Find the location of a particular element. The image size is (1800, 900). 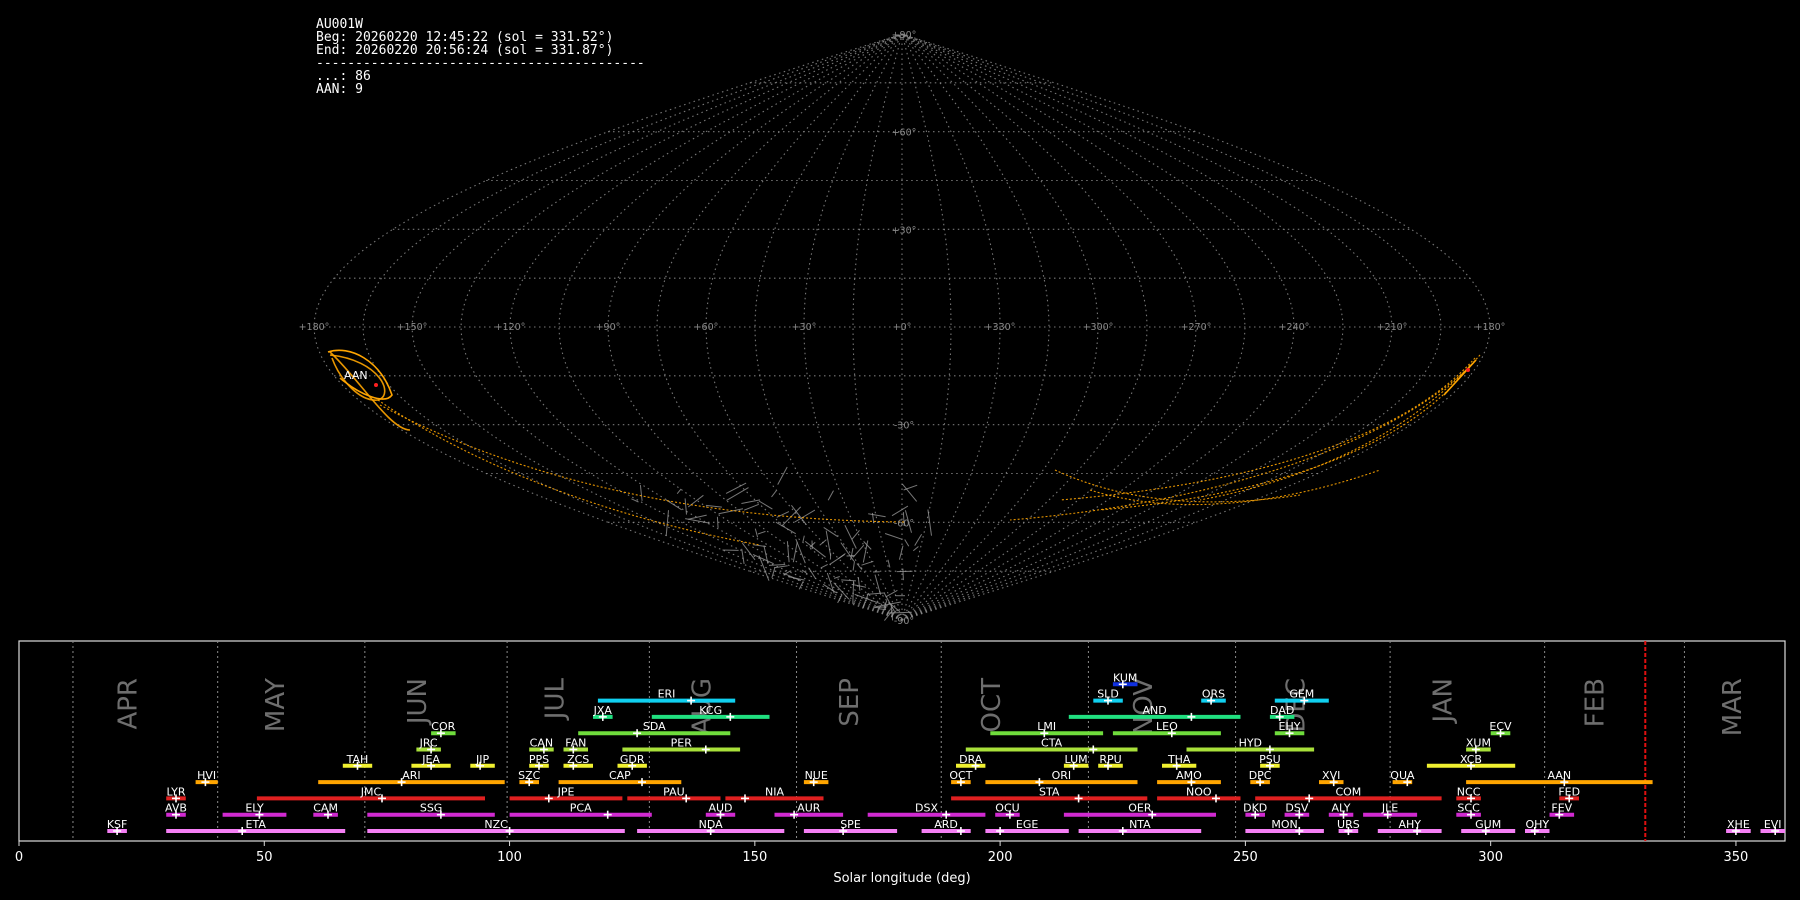

shower-code-label: RPU is located at coordinates (1110, 759).